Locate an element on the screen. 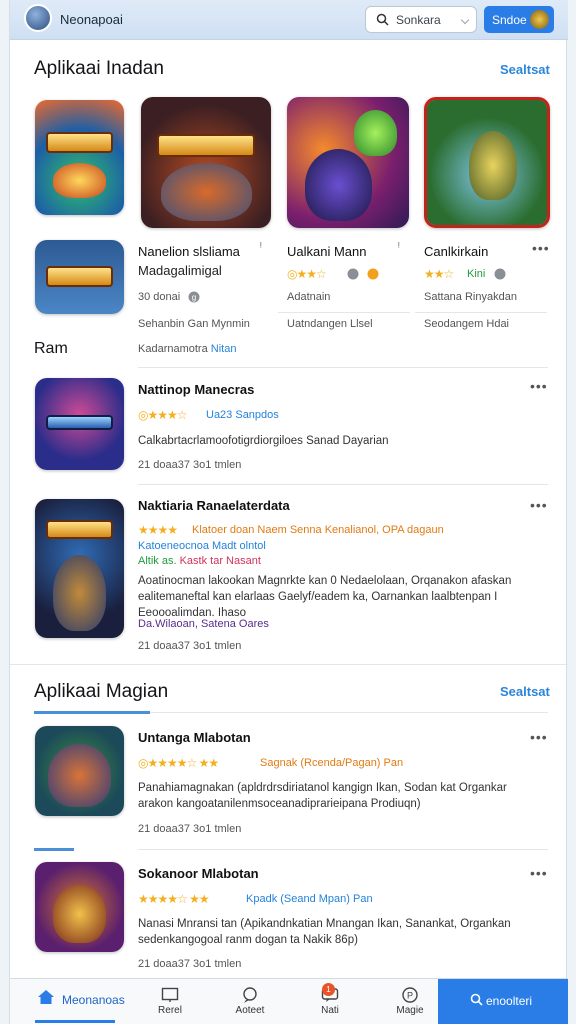 The image size is (576, 1024). emoji-icon is located at coordinates (373, 274).